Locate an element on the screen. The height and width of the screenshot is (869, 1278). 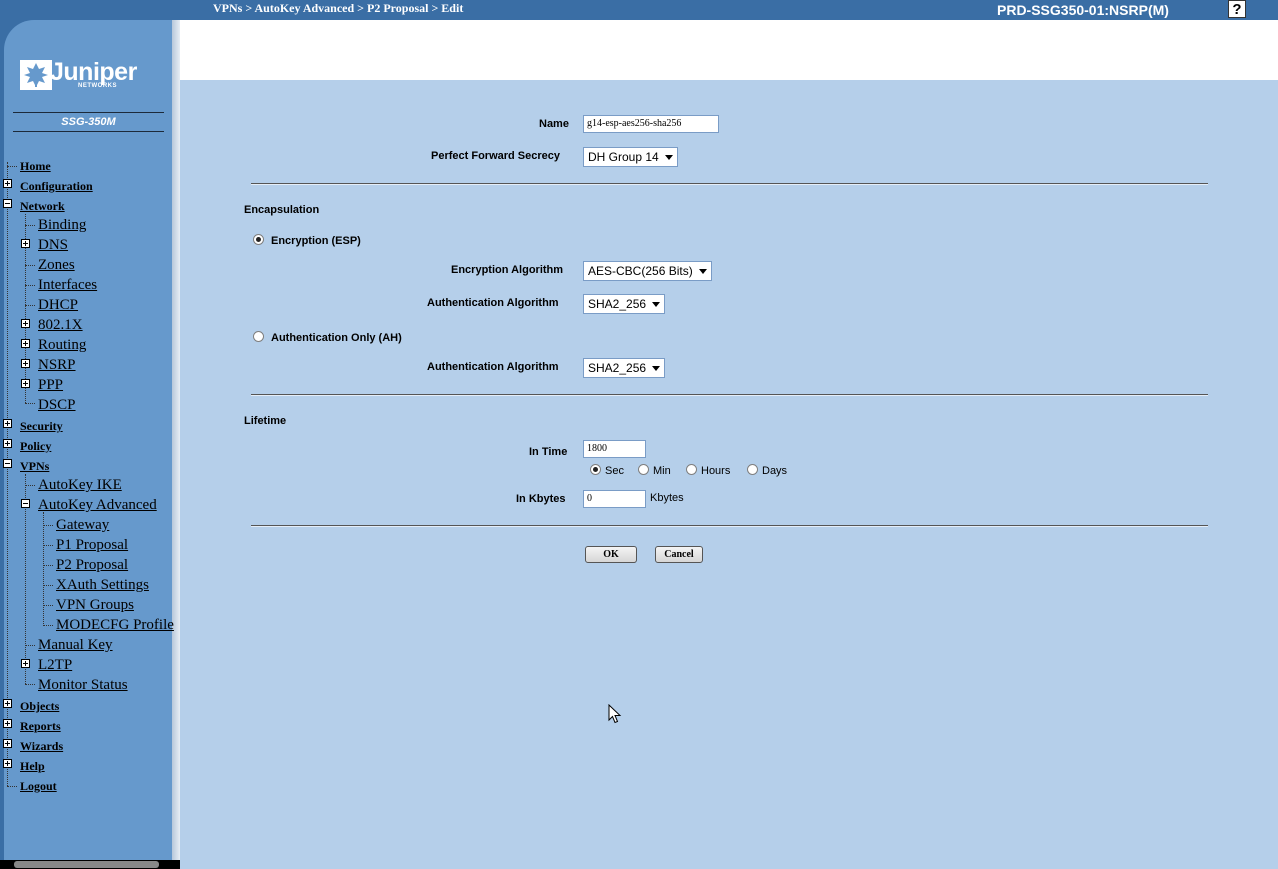
encryption-algorithm-select: AES-CBC(256 Bits) is located at coordinates (647, 271).